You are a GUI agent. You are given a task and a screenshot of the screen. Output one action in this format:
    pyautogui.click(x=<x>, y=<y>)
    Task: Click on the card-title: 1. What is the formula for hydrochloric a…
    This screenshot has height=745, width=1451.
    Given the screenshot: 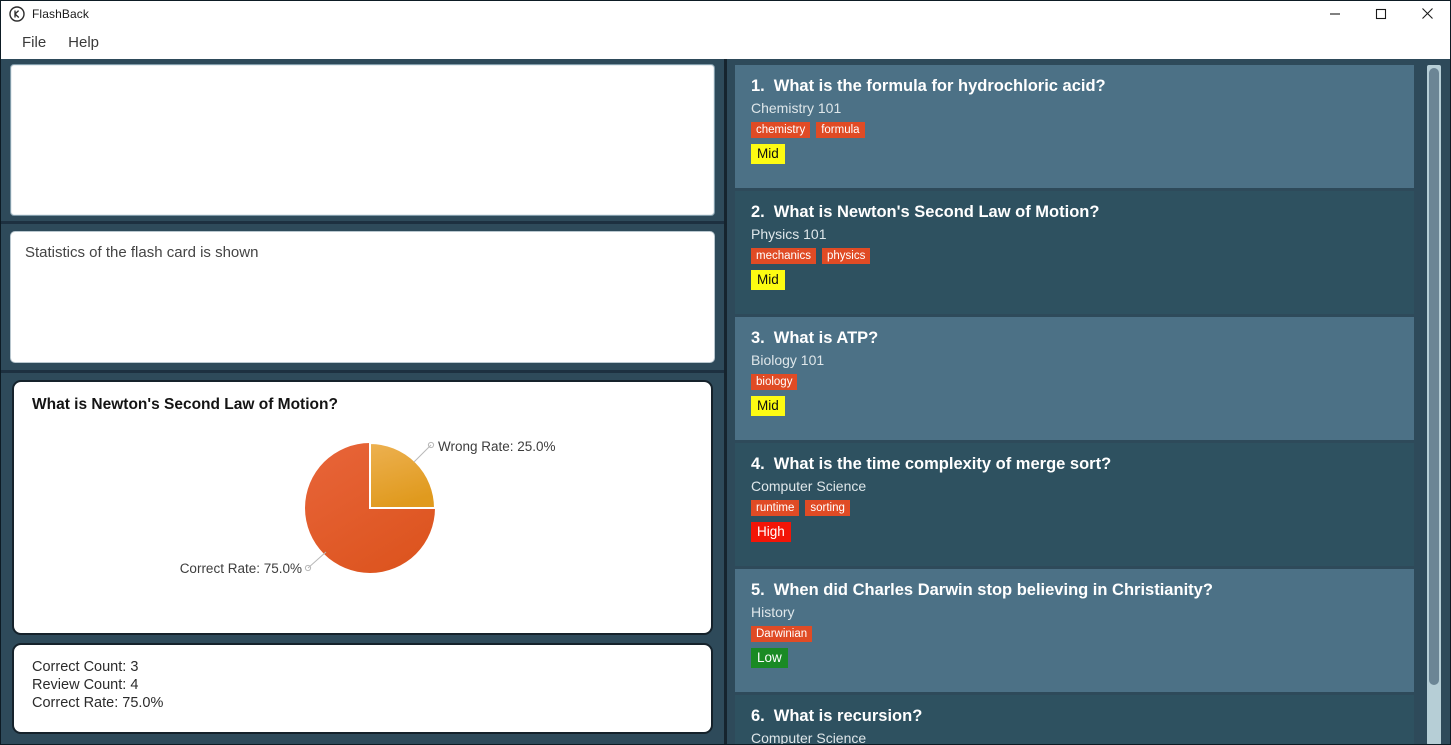 What is the action you would take?
    pyautogui.click(x=1074, y=86)
    